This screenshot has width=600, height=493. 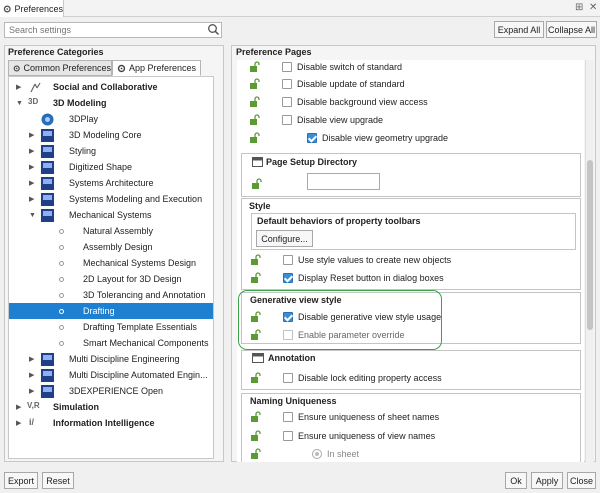 What do you see at coordinates (571, 29) in the screenshot?
I see `collapse-all-button: Collapse All` at bounding box center [571, 29].